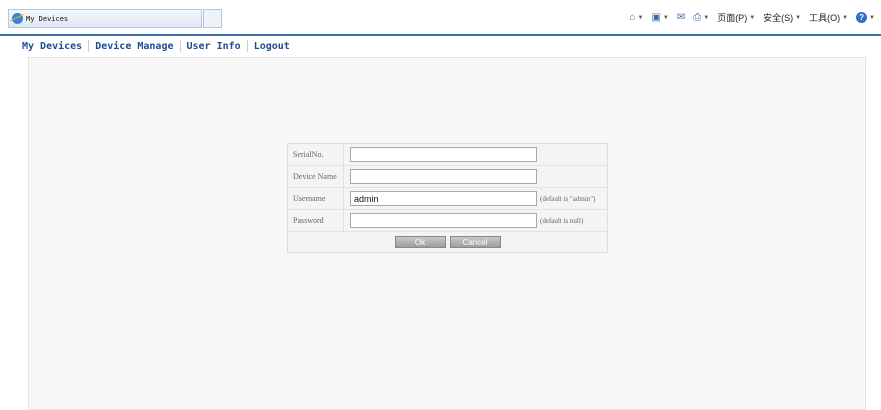  I want to click on print-button: ⎙ ▼, so click(701, 17).